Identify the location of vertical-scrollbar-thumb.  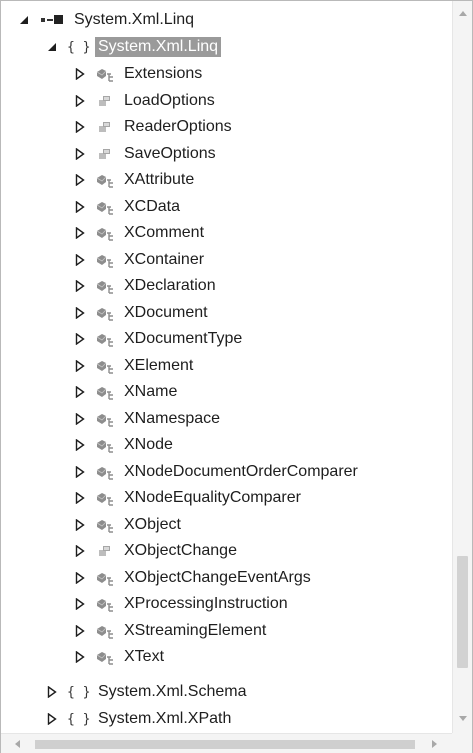
(462, 612).